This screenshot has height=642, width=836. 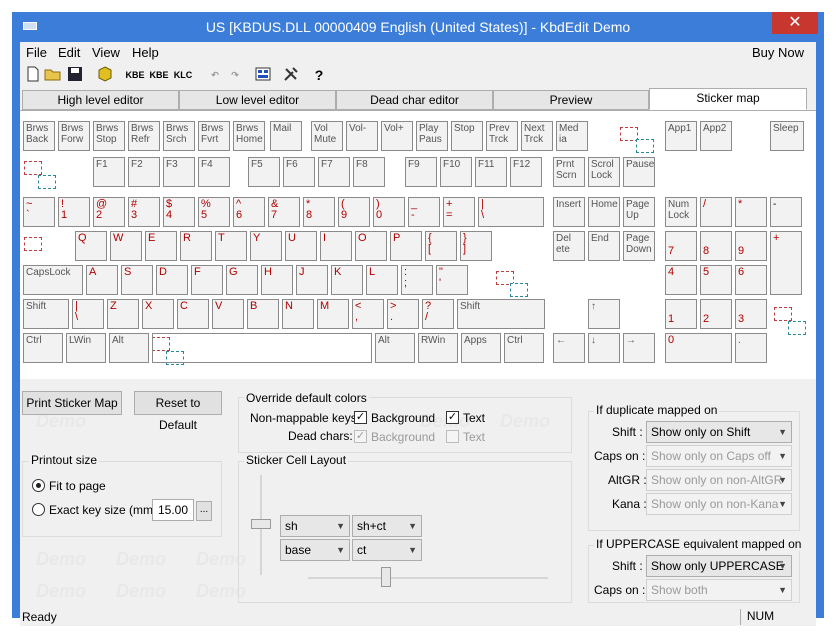 What do you see at coordinates (386, 577) in the screenshot?
I see `horizontal-slider-thumb` at bounding box center [386, 577].